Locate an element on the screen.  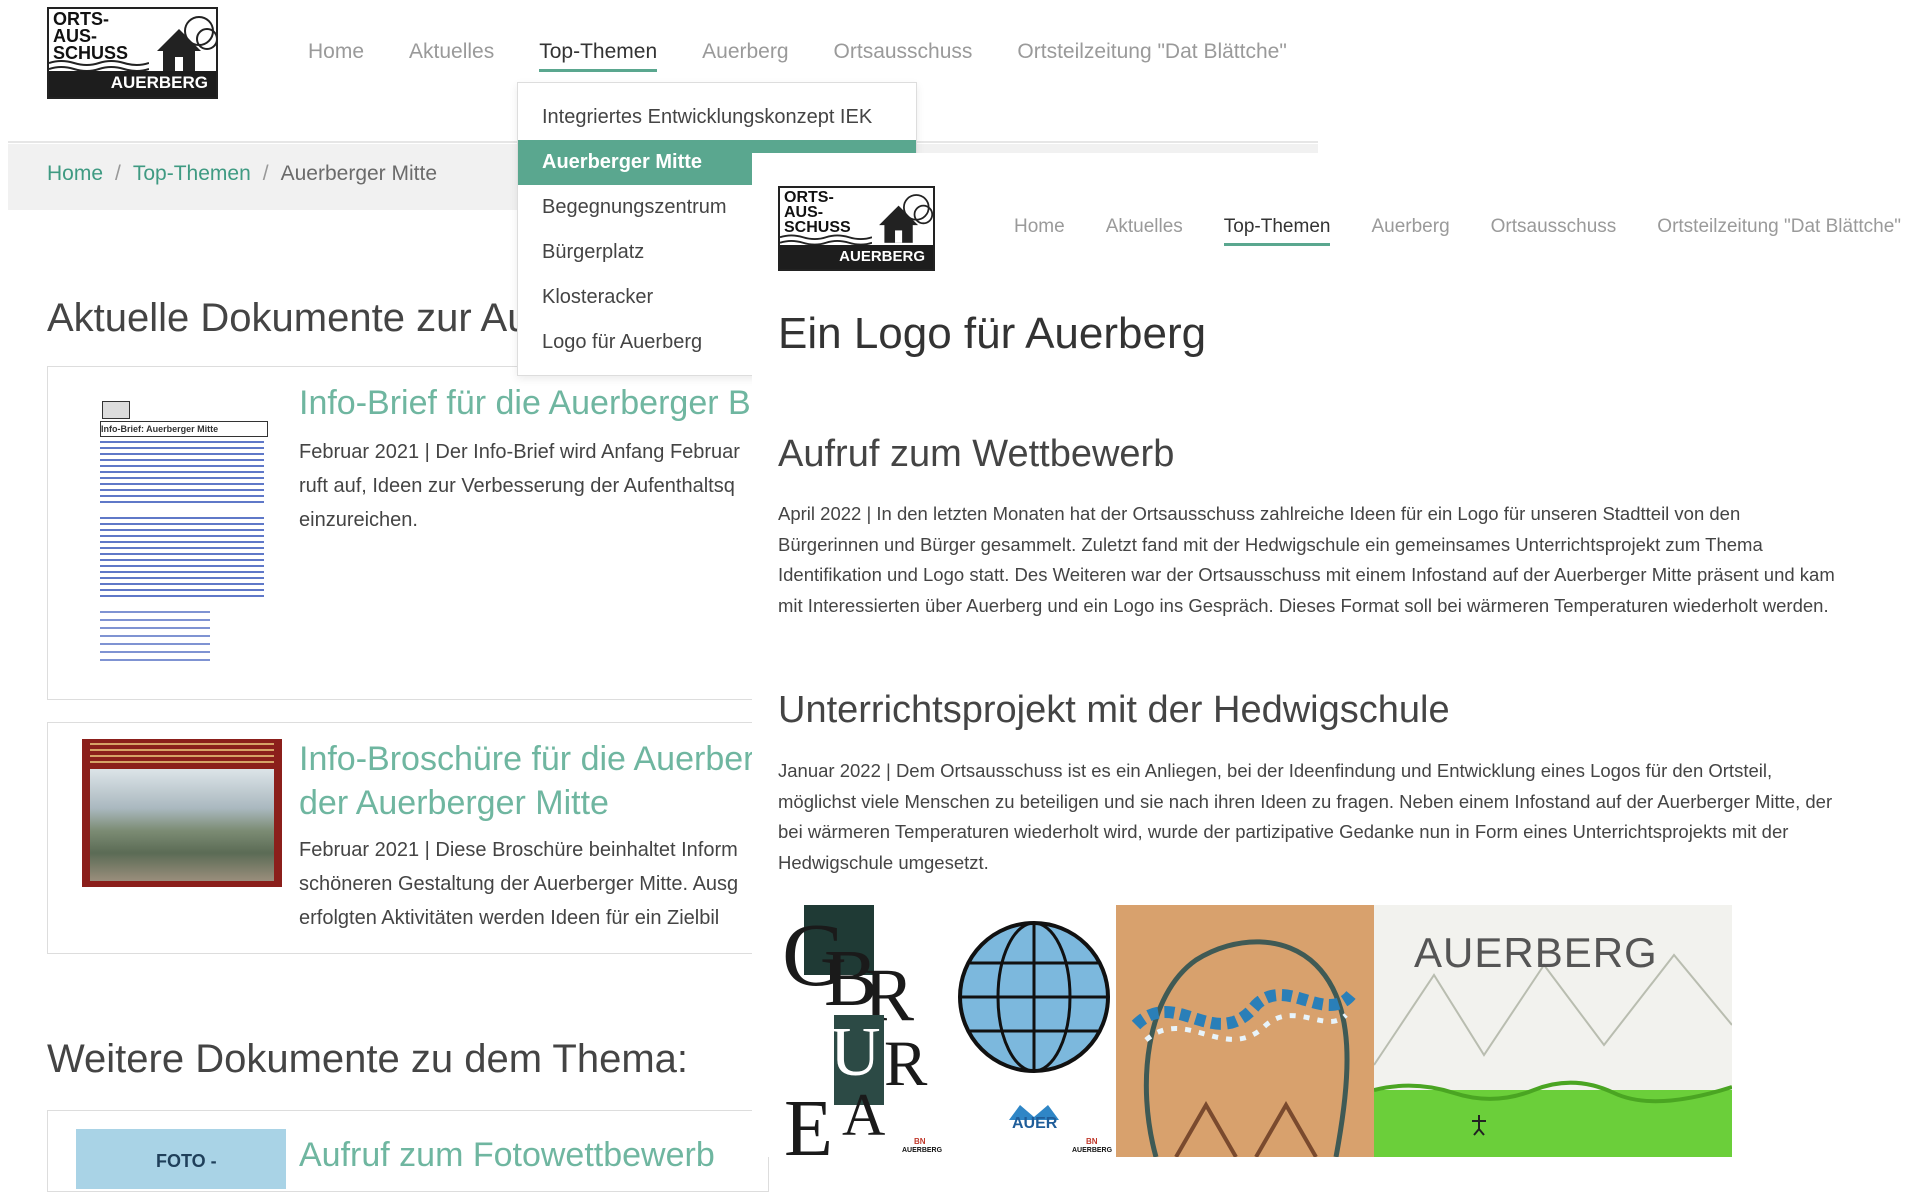
gallery-image: AUER BN AUERBERG is located at coordinates (1035, 1031).